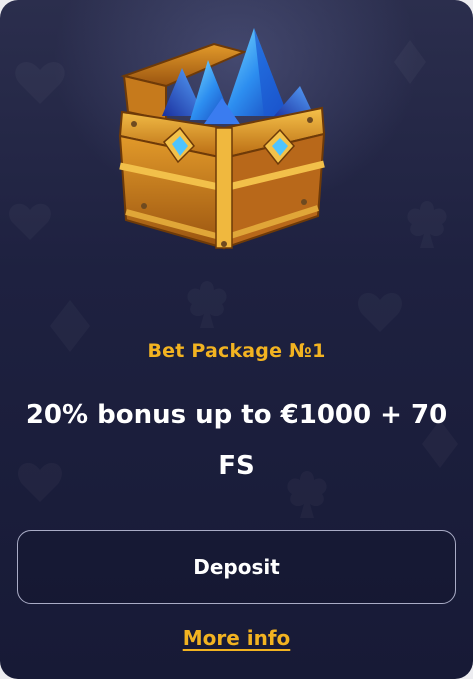 The image size is (473, 679). I want to click on package-title: Bet Package №1, so click(236, 351).